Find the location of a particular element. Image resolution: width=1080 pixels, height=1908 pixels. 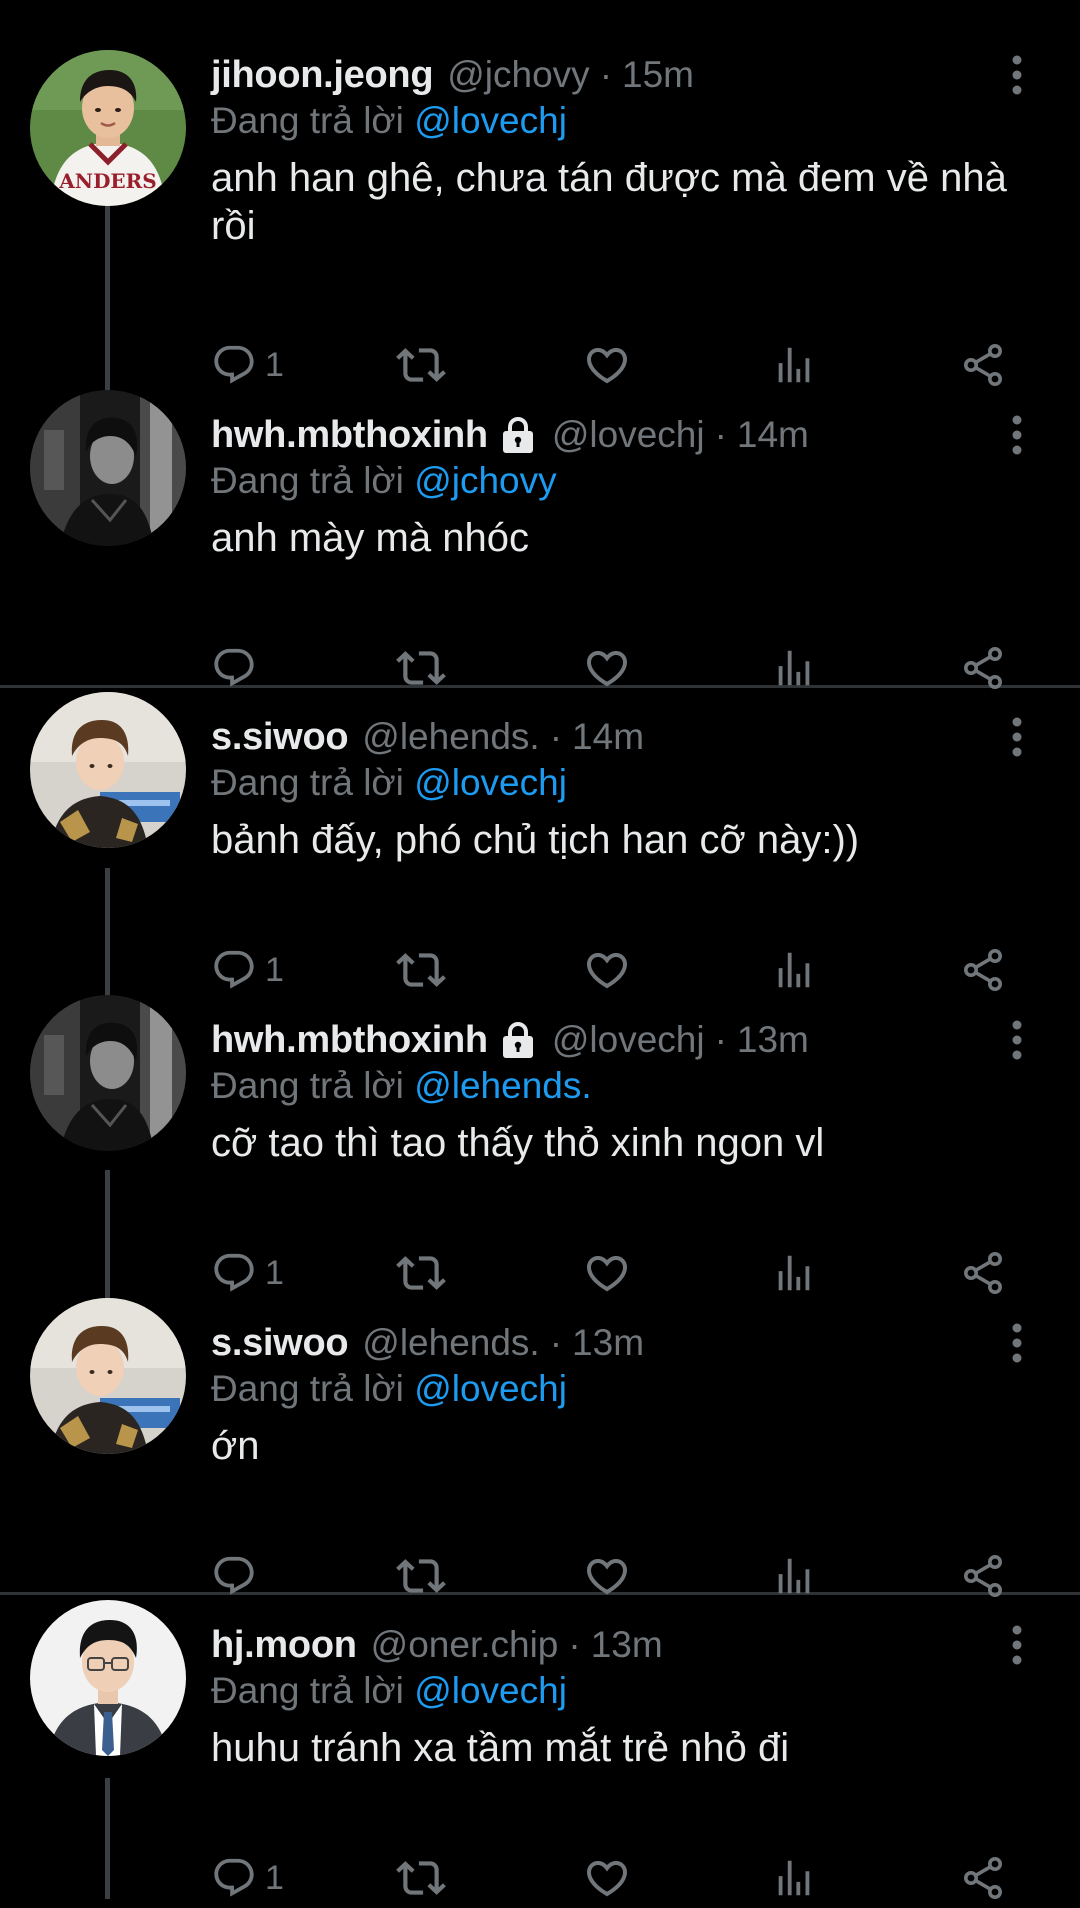

thread-connector-line is located at coordinates (107, 300).